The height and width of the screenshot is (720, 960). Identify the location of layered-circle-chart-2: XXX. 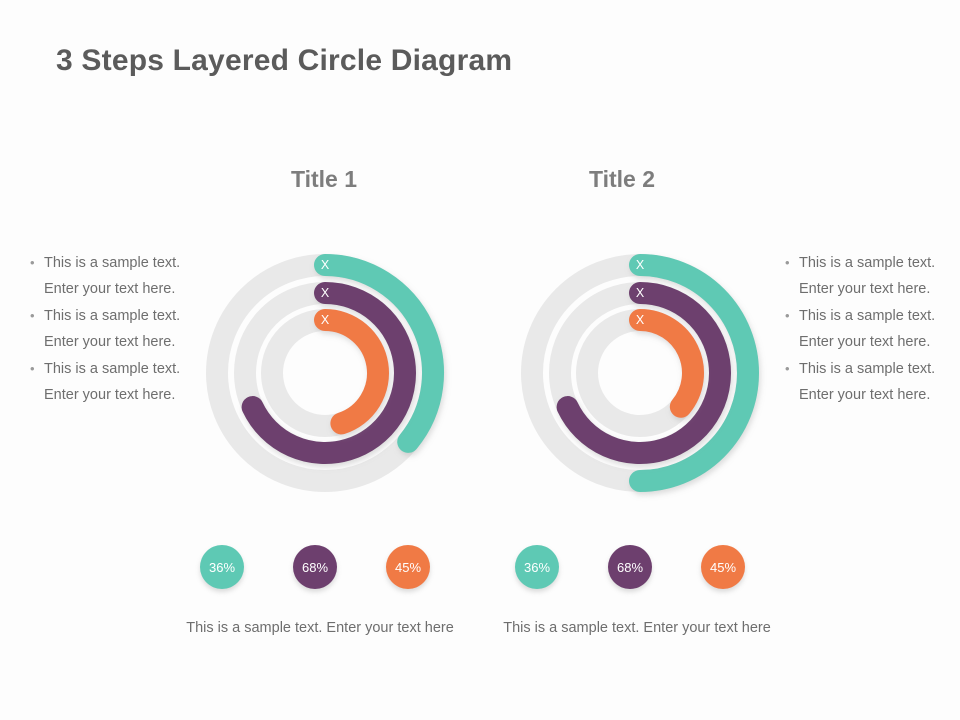
(640, 373).